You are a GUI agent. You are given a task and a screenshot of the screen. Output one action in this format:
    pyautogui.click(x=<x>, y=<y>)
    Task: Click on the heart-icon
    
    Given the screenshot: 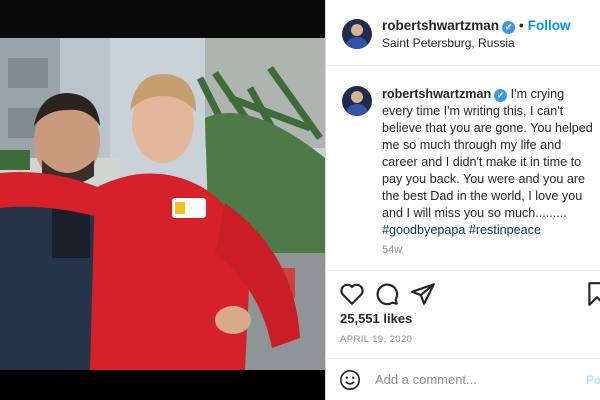 What is the action you would take?
    pyautogui.click(x=352, y=294)
    